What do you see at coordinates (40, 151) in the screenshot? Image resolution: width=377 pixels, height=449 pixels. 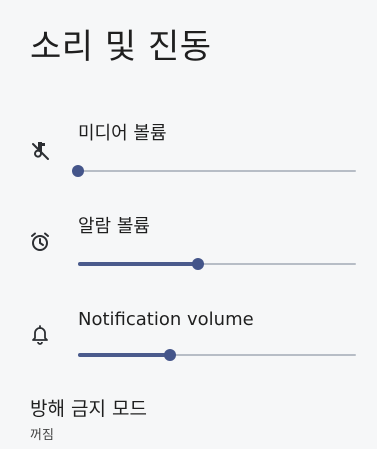 I see `music-off-icon` at bounding box center [40, 151].